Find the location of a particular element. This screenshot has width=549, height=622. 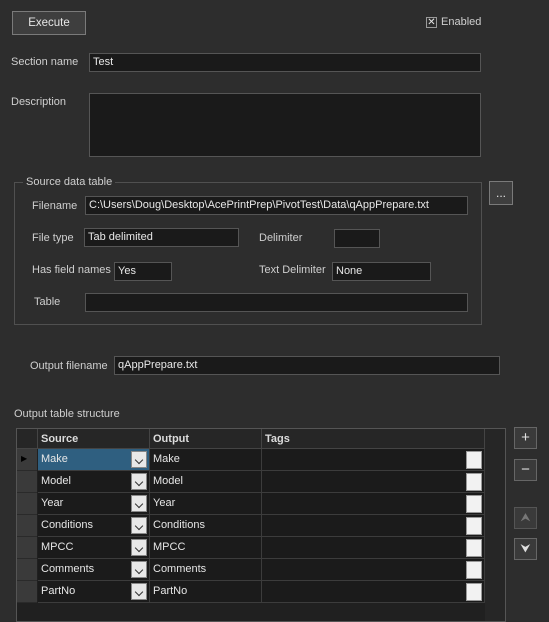

filename-label: Filename is located at coordinates (55, 206).